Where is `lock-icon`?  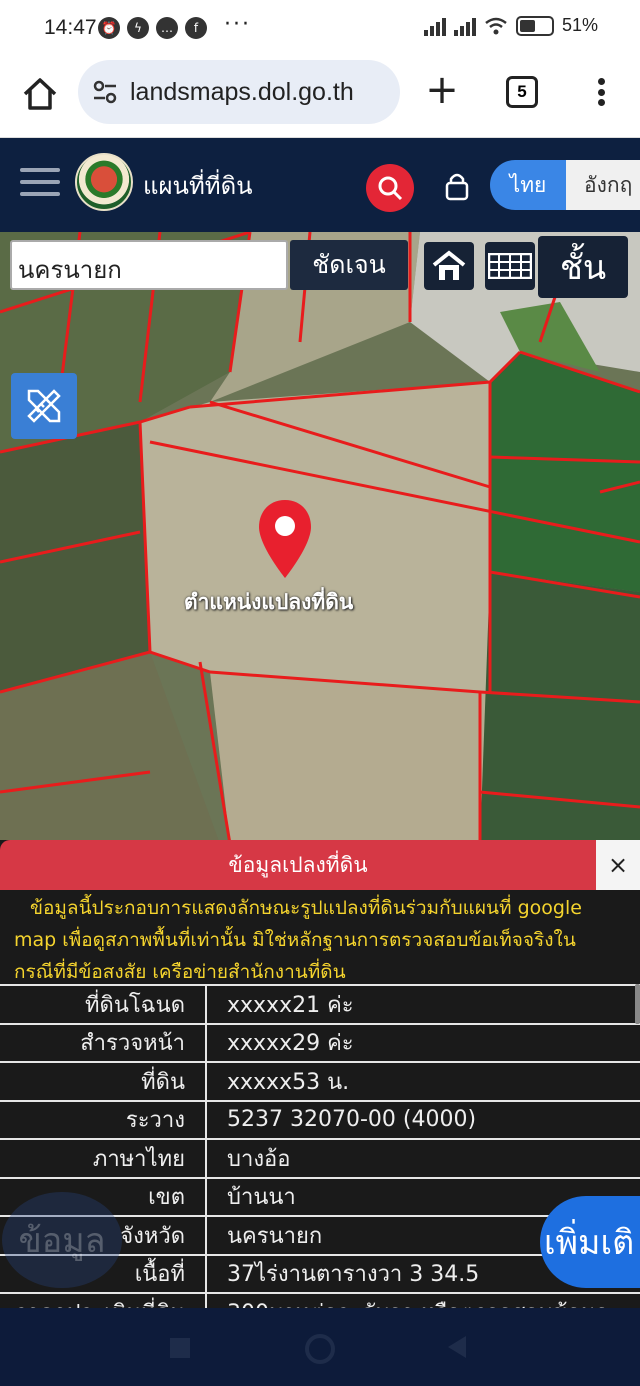 lock-icon is located at coordinates (457, 186).